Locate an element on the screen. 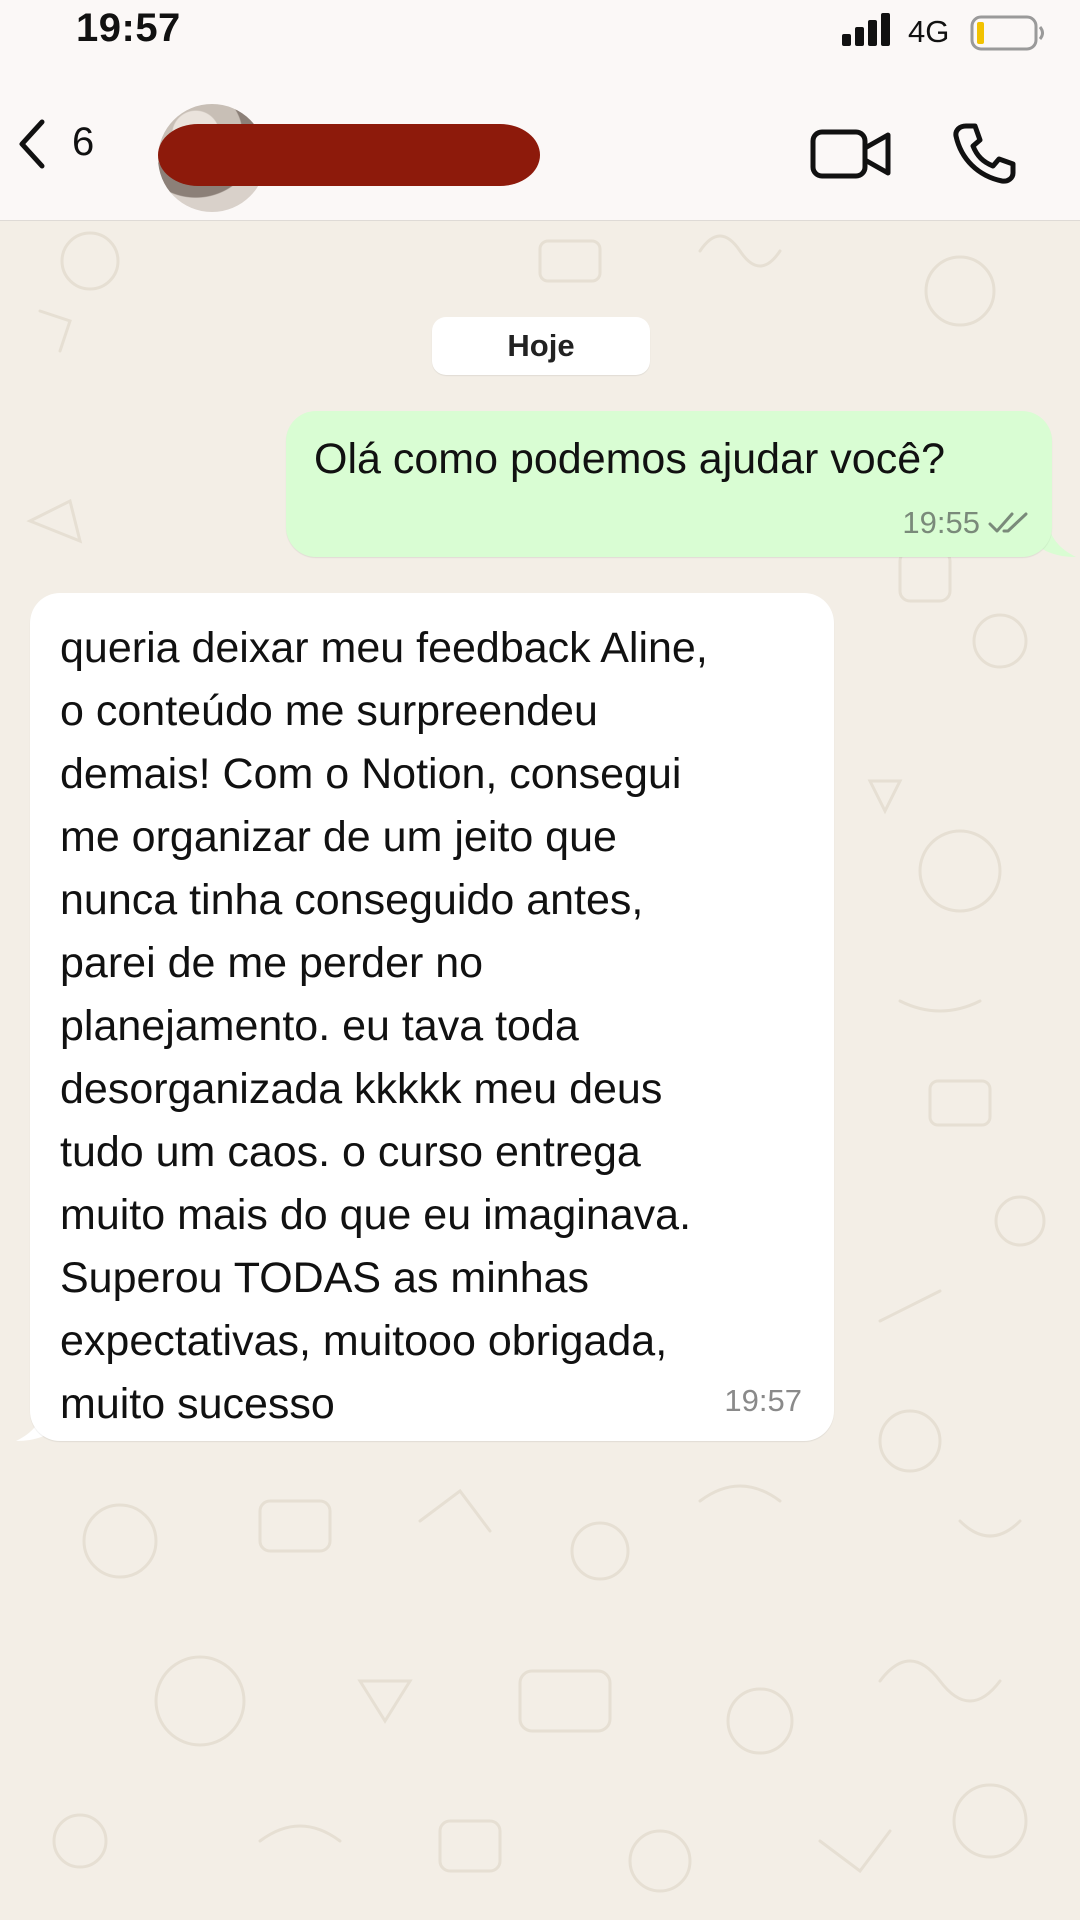 The height and width of the screenshot is (1920, 1080). contact-name-redaction is located at coordinates (349, 155).